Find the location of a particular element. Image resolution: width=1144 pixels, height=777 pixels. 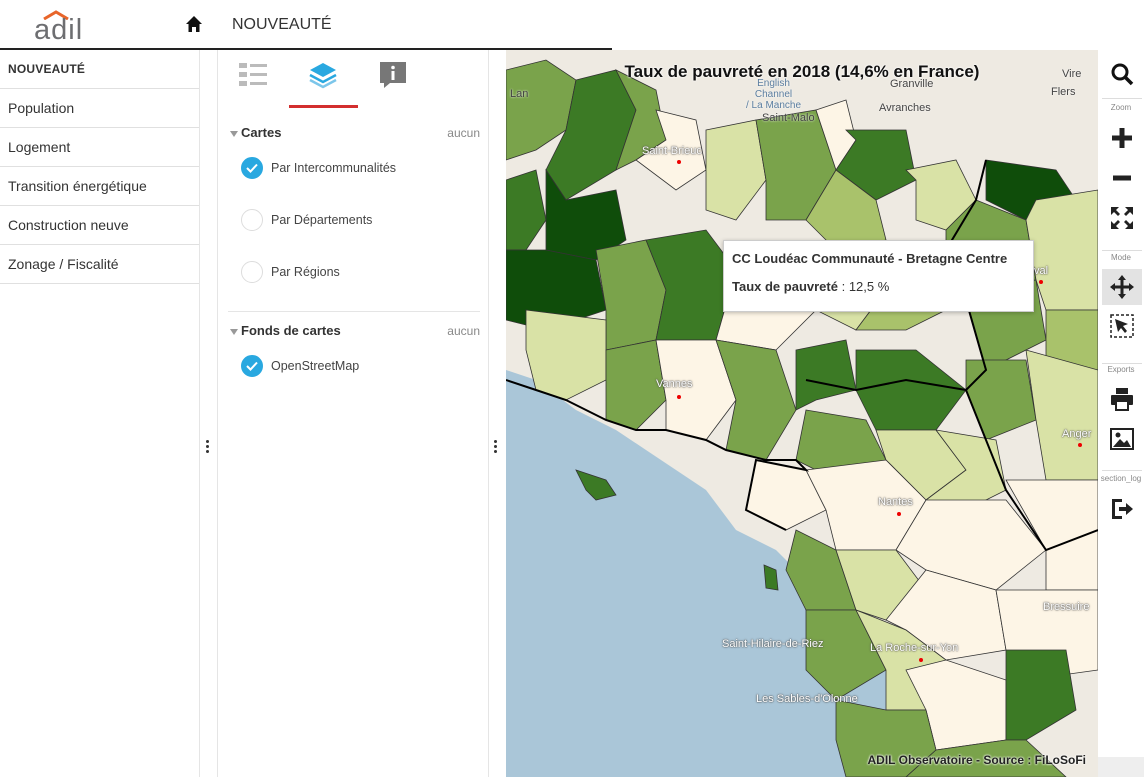

sidebar-resize-handle is located at coordinates (208, 448).